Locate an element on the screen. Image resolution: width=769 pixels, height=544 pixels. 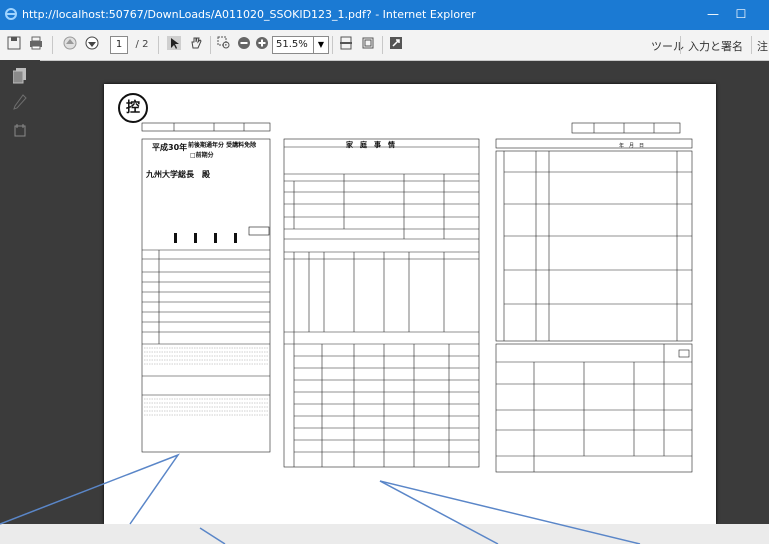
fit-page-icon is located at coordinates (346, 45).